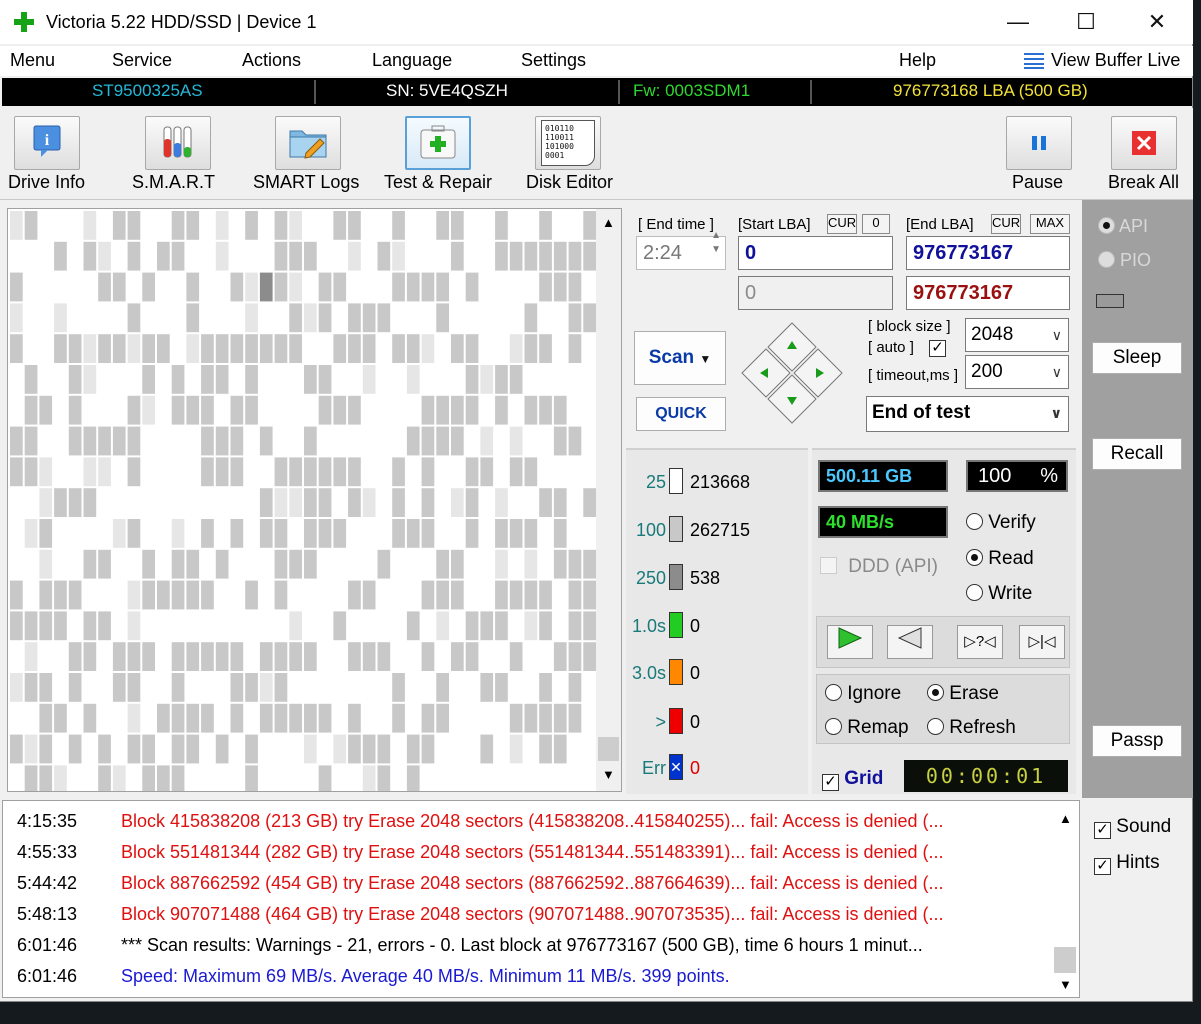 This screenshot has width=1201, height=1024. Describe the element at coordinates (681, 414) in the screenshot. I see `quick-button: QUICK` at that location.